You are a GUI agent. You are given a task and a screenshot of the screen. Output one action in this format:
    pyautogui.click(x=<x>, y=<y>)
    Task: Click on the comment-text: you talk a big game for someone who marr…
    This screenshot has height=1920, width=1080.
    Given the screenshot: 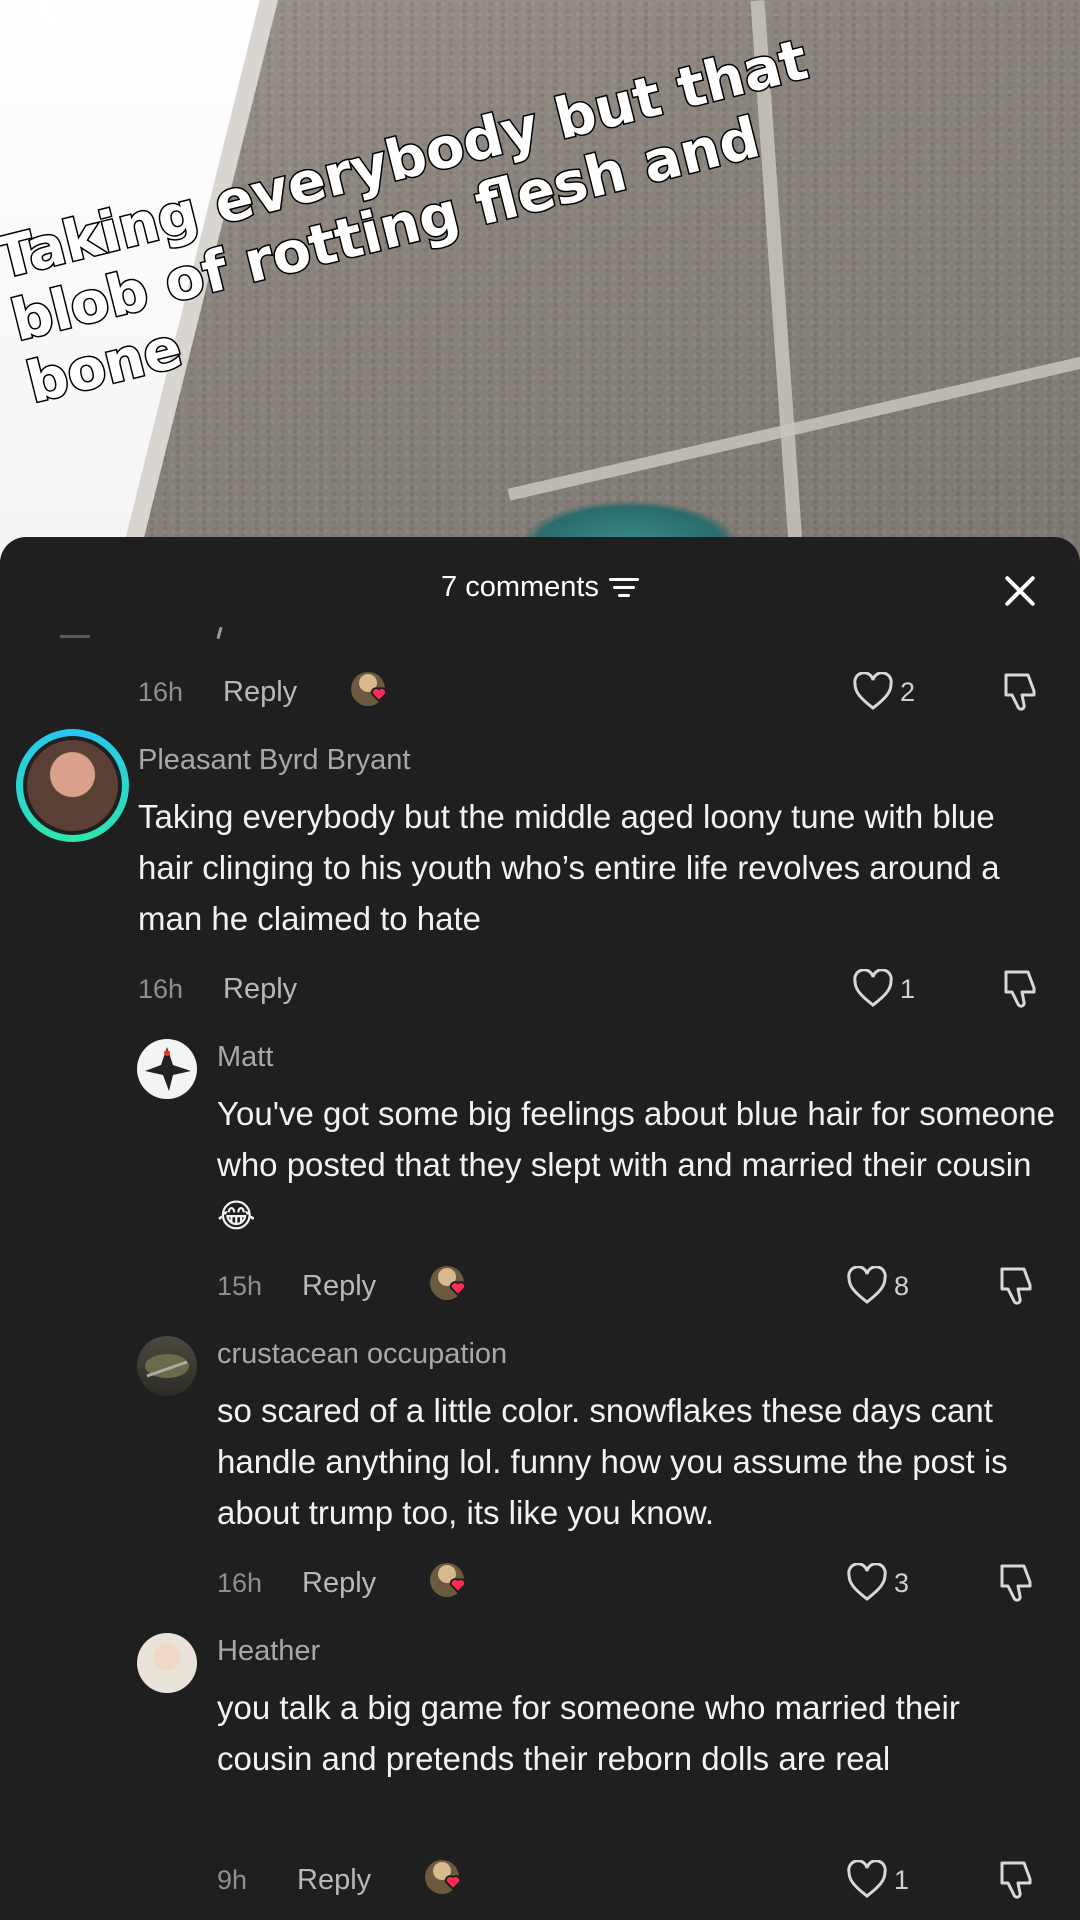 What is the action you would take?
    pyautogui.click(x=588, y=1733)
    